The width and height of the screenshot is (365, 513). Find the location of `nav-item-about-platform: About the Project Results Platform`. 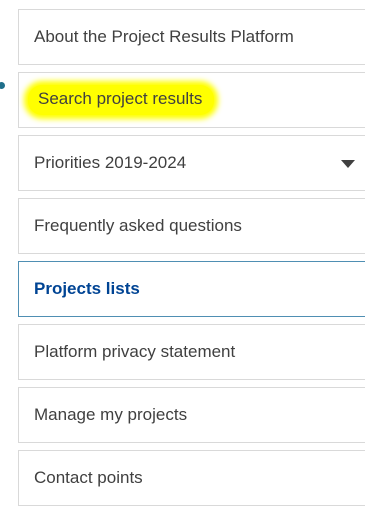

nav-item-about-platform: About the Project Results Platform is located at coordinates (191, 37).